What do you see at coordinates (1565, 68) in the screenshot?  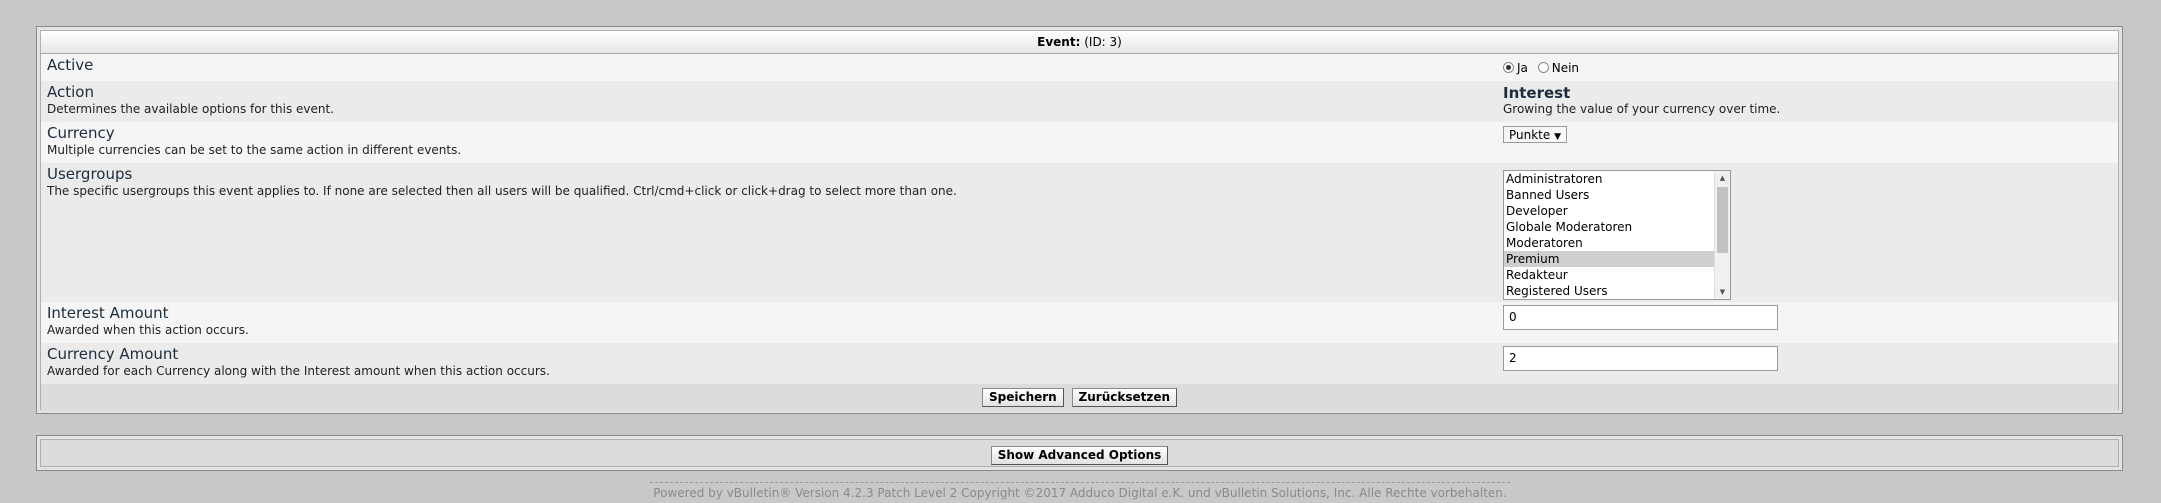 I see `active-no-label: Nein` at bounding box center [1565, 68].